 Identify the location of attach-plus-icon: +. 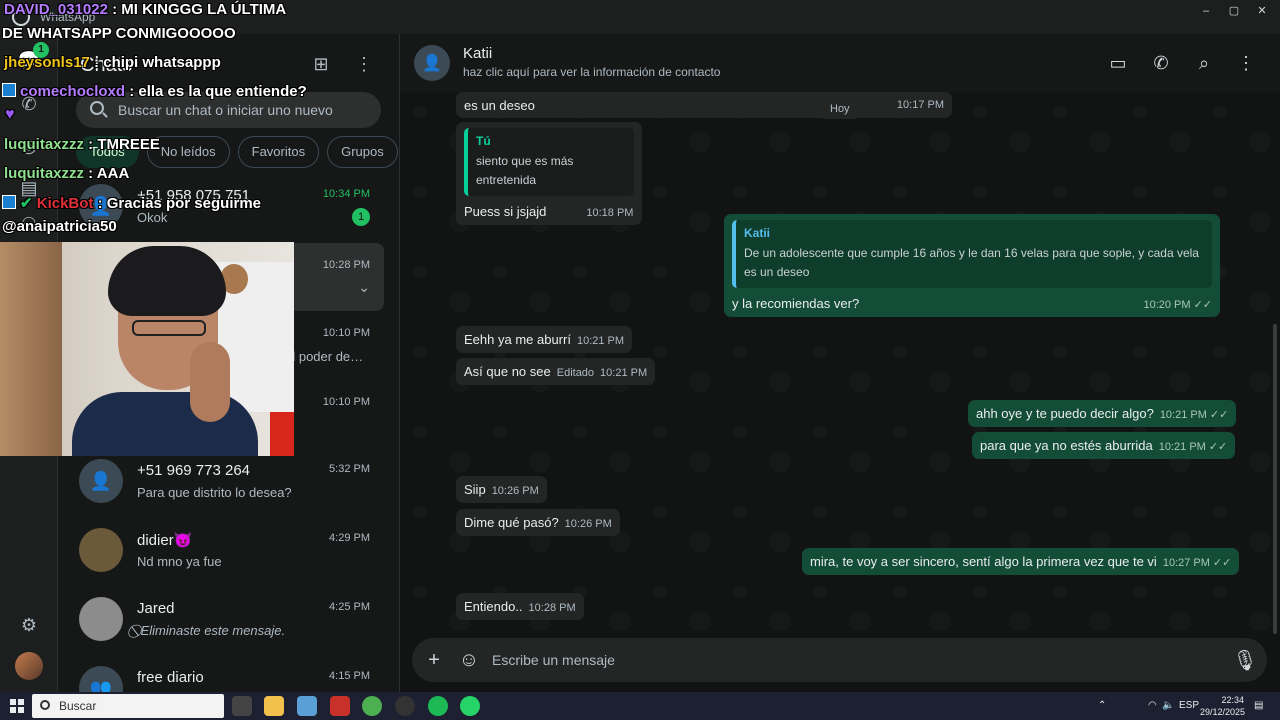
(434, 660).